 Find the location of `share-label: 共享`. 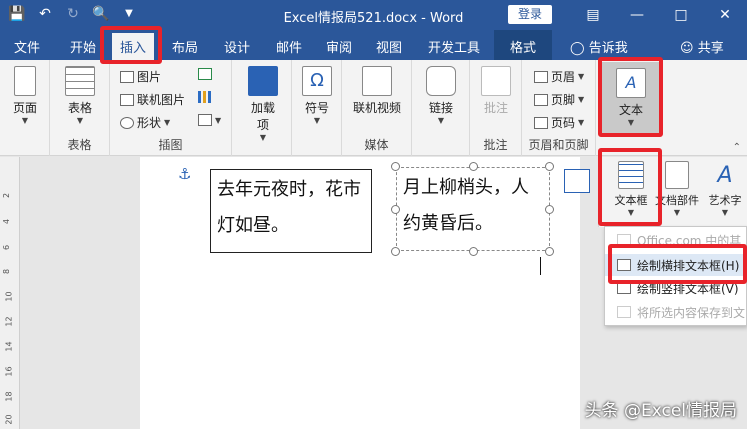

share-label: 共享 is located at coordinates (710, 48).